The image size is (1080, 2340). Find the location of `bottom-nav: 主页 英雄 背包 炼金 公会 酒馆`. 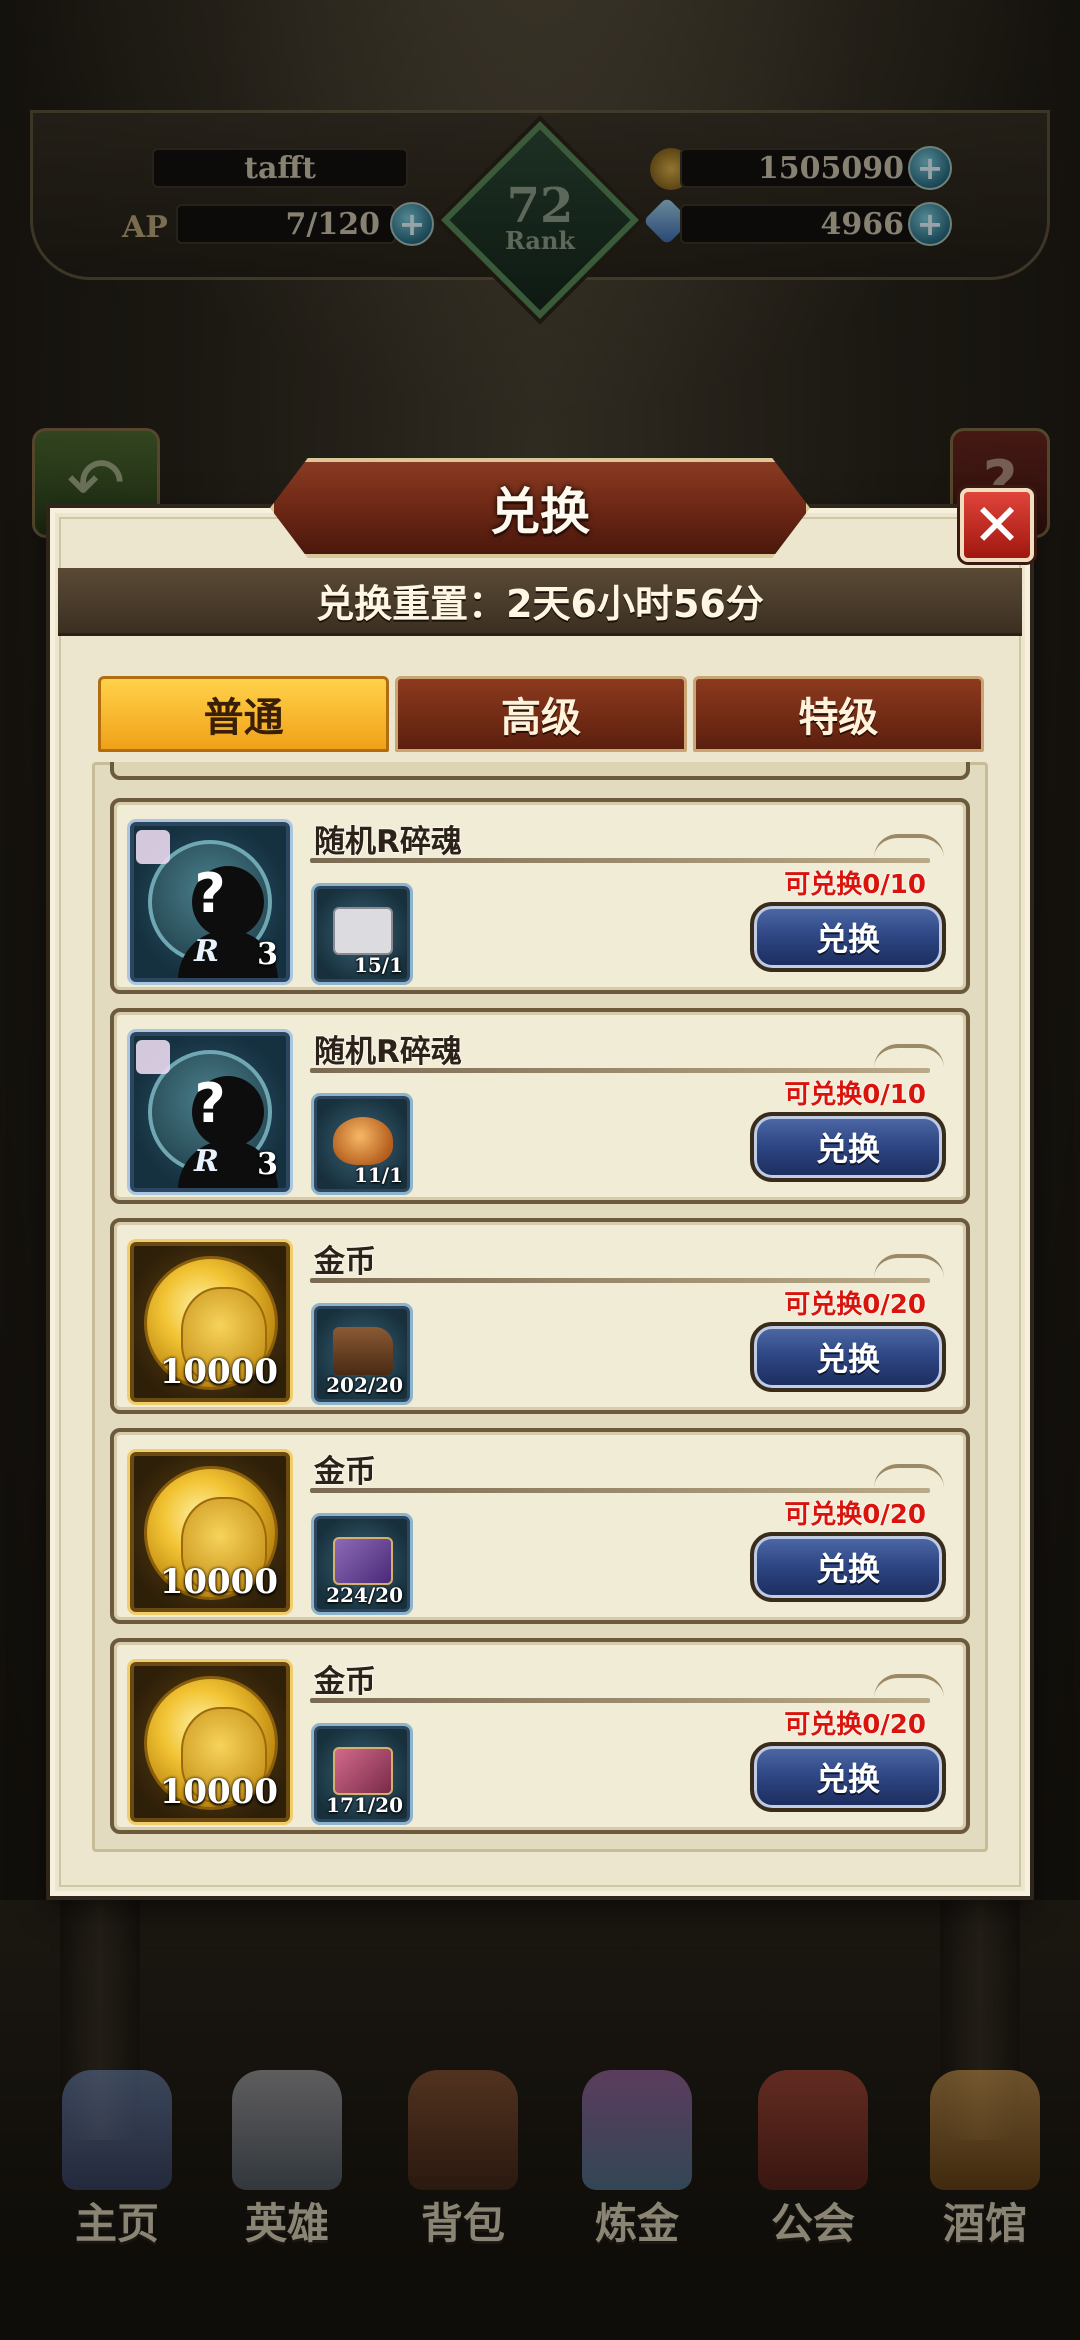

bottom-nav: 主页 英雄 背包 炼金 公会 酒馆 is located at coordinates (540, 2160).